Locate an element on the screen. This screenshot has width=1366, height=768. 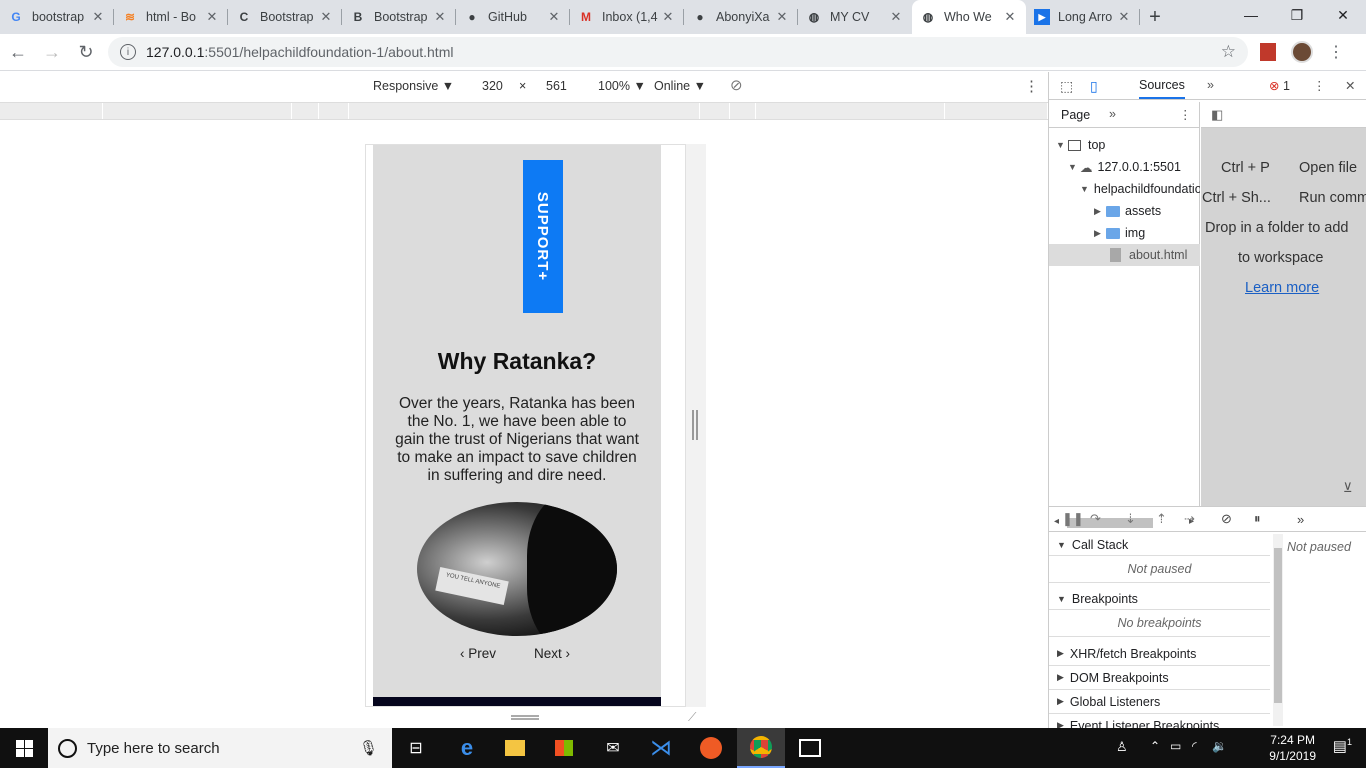
close-window-icon: ✕ is located at coordinates (1343, 15).